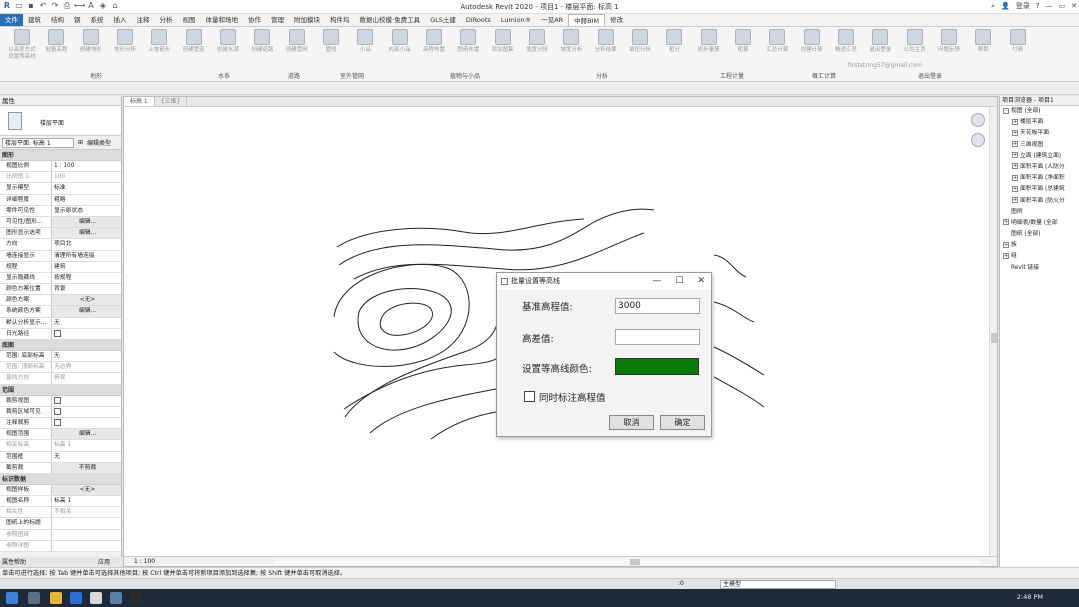 This screenshot has height=607, width=1079. Describe the element at coordinates (701, 281) in the screenshot. I see `dialog-close-button: ✕` at that location.